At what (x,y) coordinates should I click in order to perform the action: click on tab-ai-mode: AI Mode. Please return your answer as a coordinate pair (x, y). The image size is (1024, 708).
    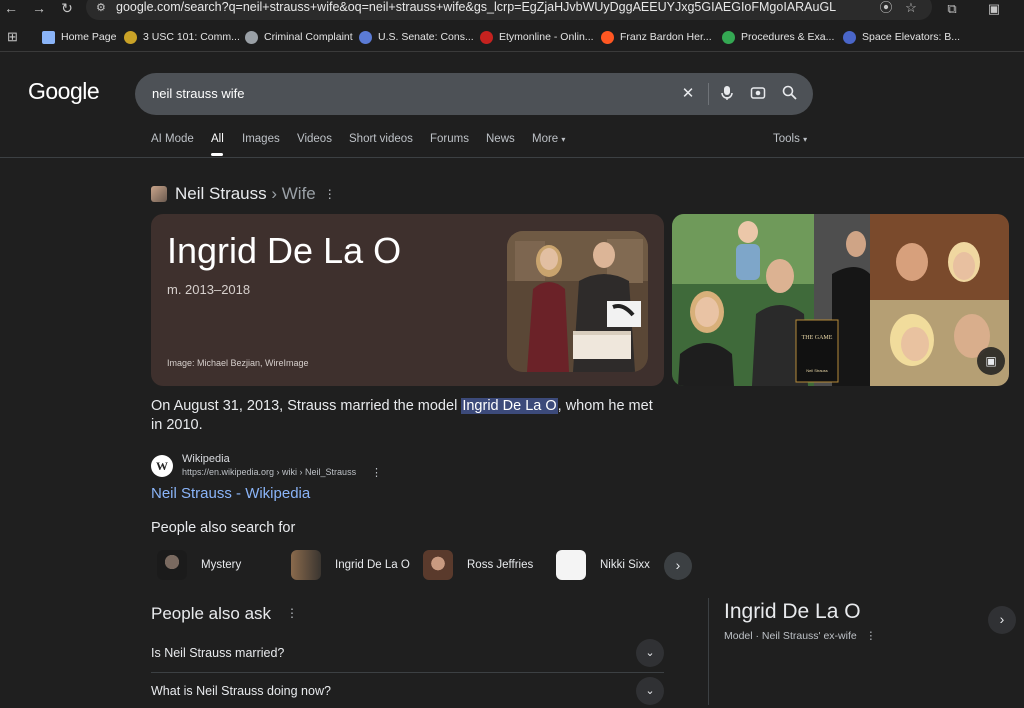
    Looking at the image, I should click on (172, 139).